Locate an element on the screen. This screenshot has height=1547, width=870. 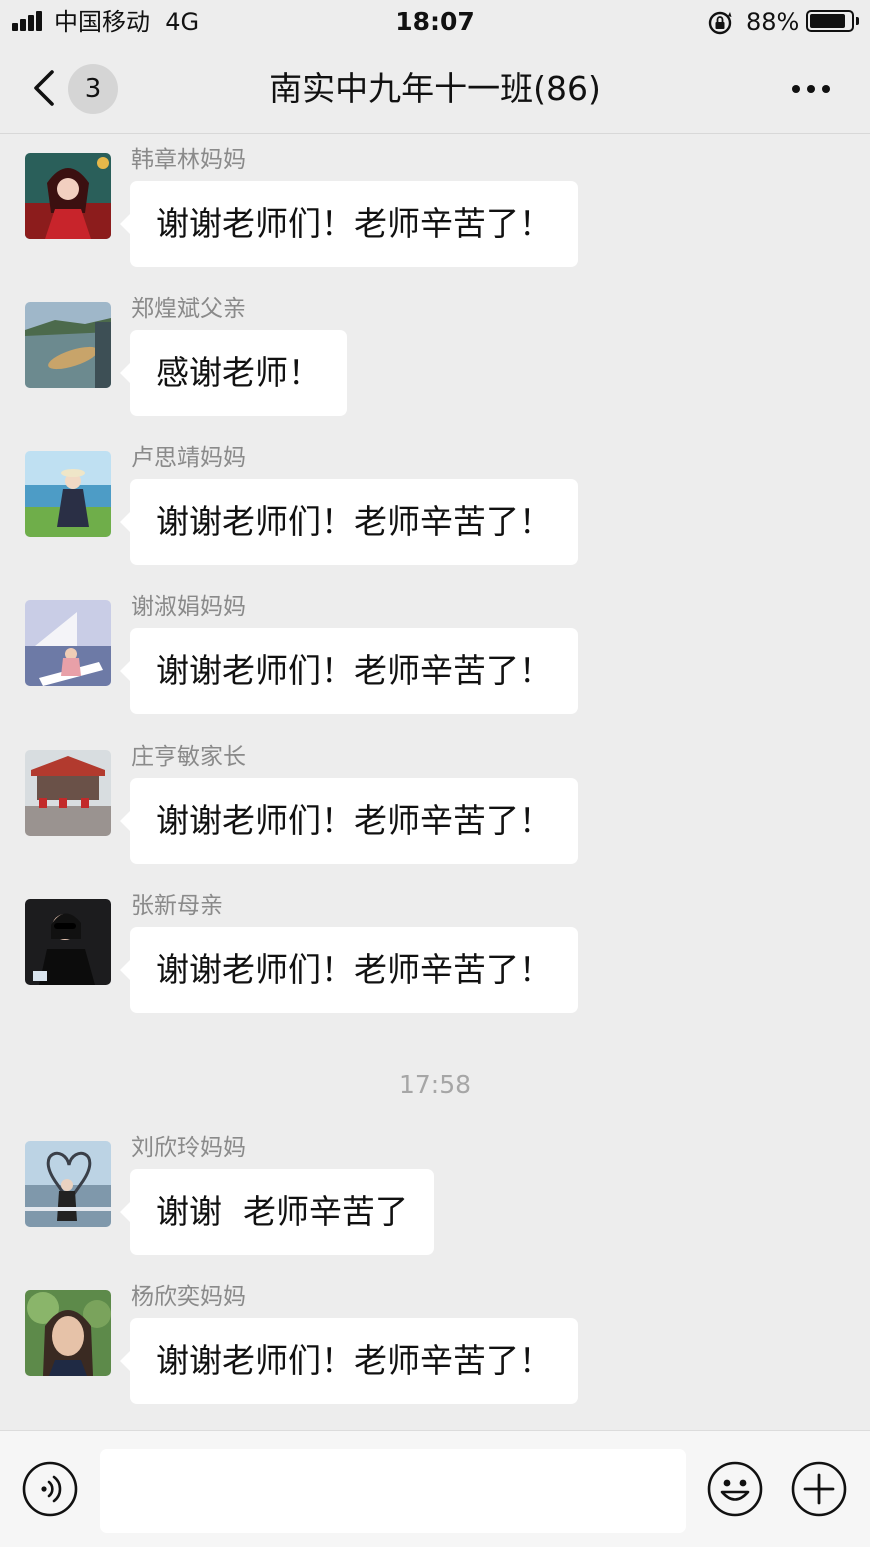
sender-name: 张新母亲 is located at coordinates (177, 906).